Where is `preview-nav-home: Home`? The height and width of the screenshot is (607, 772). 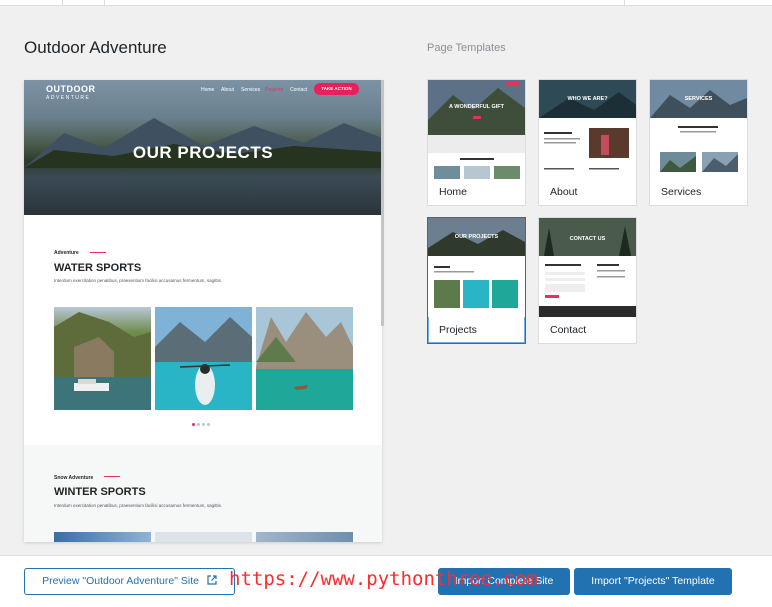
preview-nav-home: Home is located at coordinates (208, 90).